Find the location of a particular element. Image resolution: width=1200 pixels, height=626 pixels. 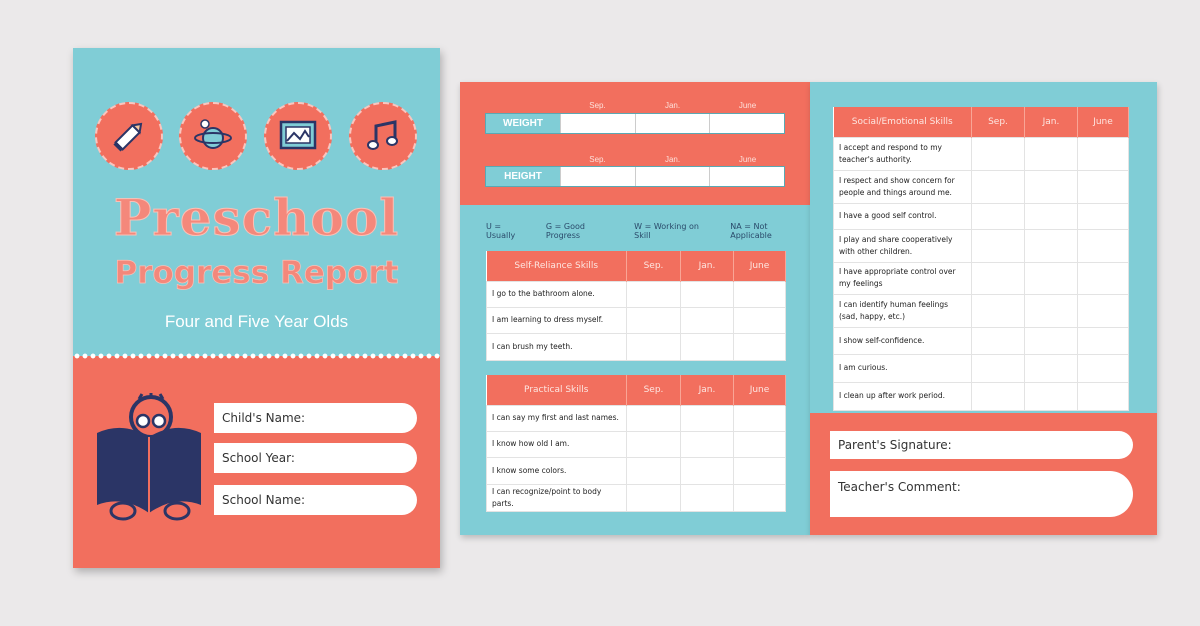

weight-months: Sep. Jan. June is located at coordinates (672, 105).